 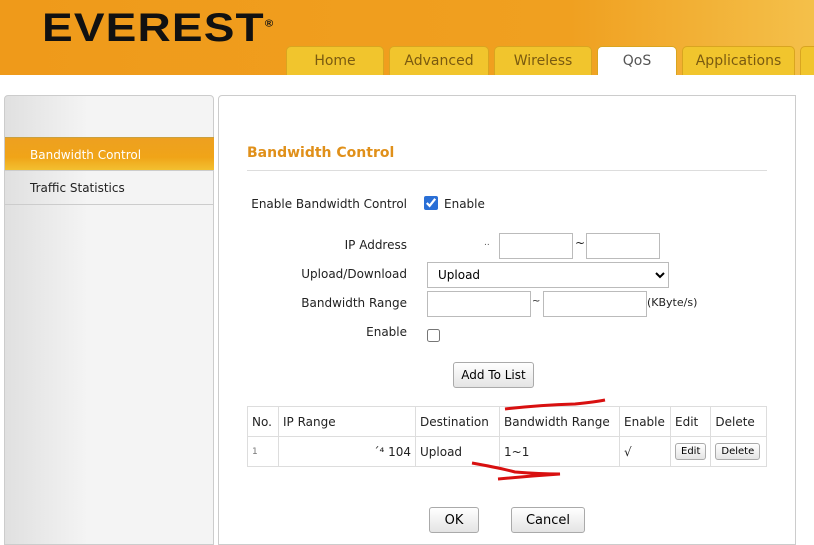 I want to click on ok-button: OK, so click(x=454, y=520).